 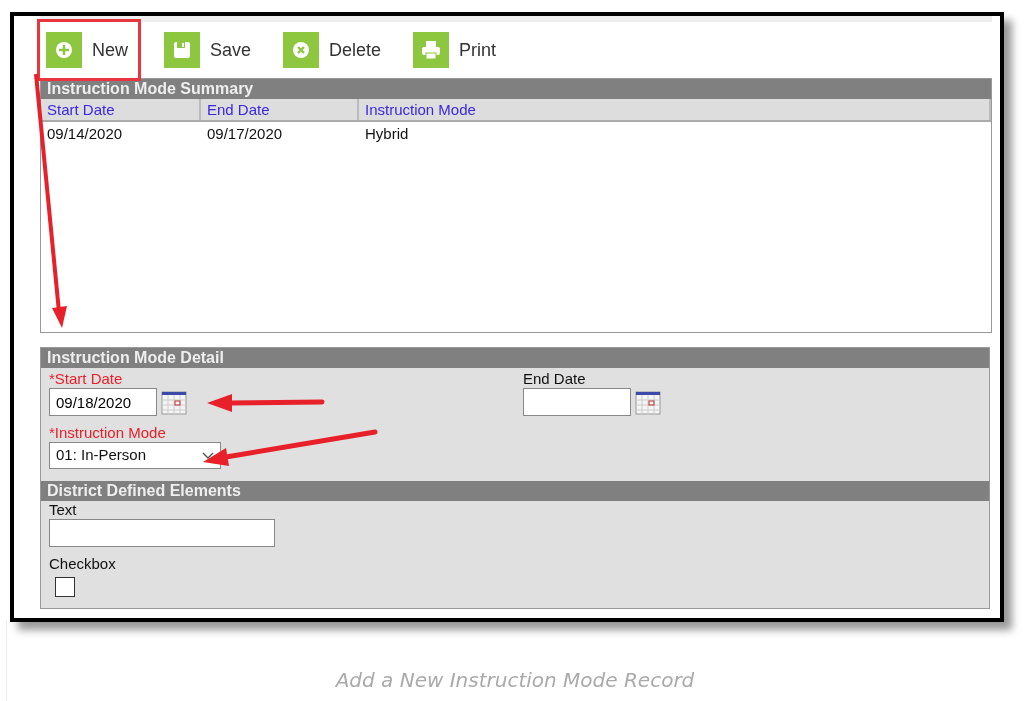 What do you see at coordinates (86, 379) in the screenshot?
I see `field-label: *Start Date` at bounding box center [86, 379].